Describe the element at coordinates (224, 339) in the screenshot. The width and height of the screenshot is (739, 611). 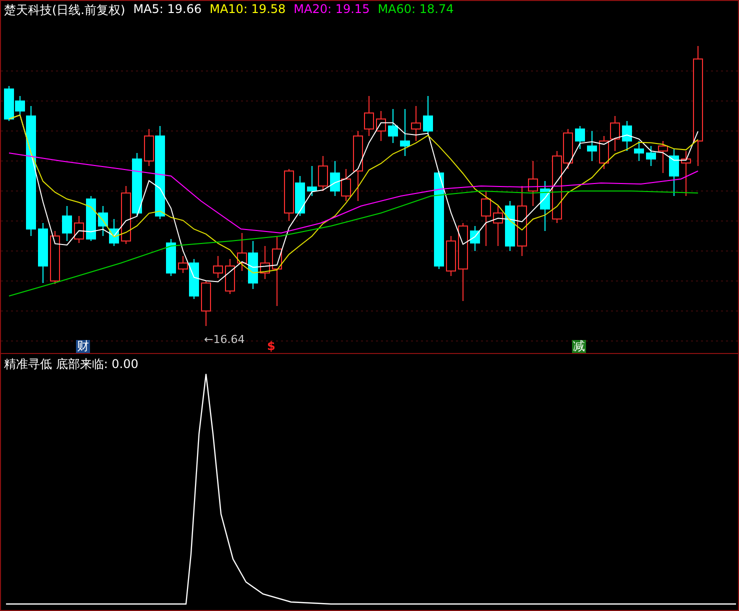
I see `low-price-label: ←16.64` at that location.